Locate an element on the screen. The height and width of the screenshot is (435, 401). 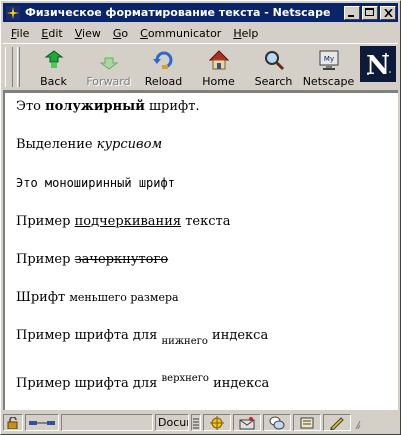
minimize-icon is located at coordinates (351, 15).